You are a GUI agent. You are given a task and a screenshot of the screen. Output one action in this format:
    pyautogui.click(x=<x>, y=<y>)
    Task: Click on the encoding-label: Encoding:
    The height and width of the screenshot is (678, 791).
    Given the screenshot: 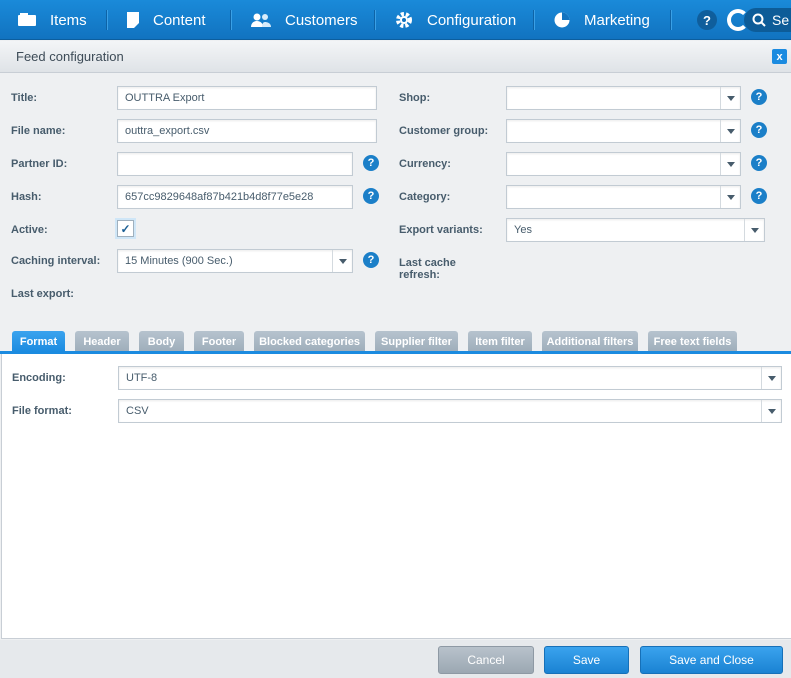 What is the action you would take?
    pyautogui.click(x=39, y=378)
    